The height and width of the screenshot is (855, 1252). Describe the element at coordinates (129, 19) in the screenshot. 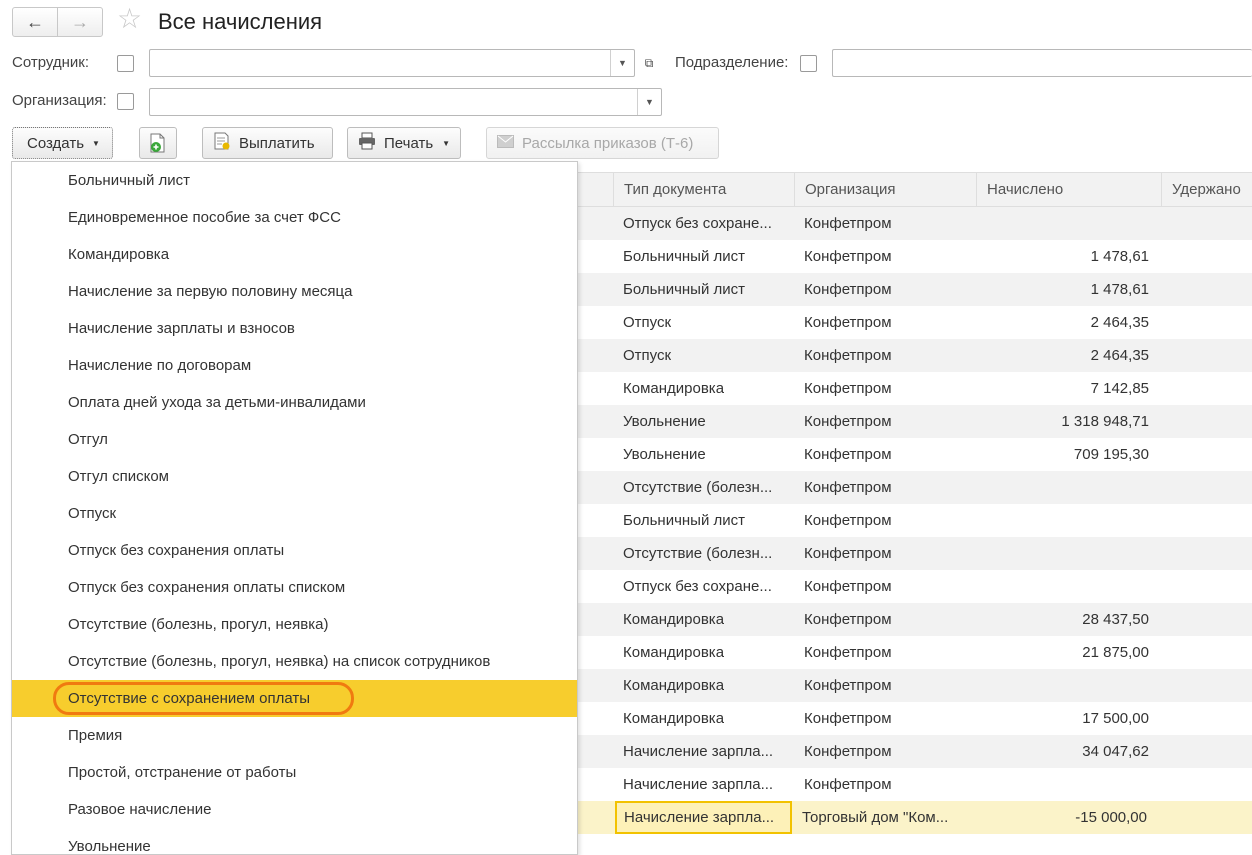

I see `favorite-star-icon: ☆` at that location.